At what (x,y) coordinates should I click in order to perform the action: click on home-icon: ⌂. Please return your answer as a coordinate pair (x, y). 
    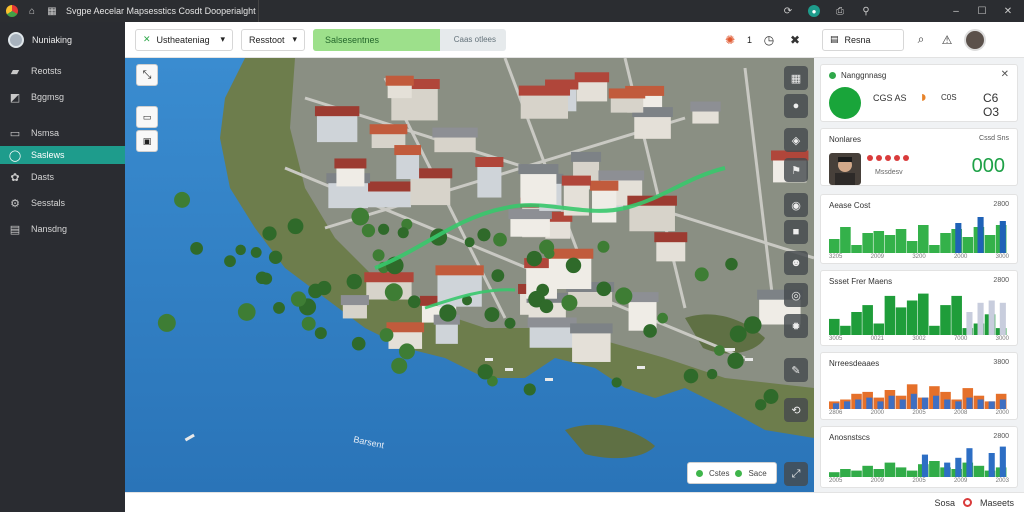
    Looking at the image, I should click on (32, 11).